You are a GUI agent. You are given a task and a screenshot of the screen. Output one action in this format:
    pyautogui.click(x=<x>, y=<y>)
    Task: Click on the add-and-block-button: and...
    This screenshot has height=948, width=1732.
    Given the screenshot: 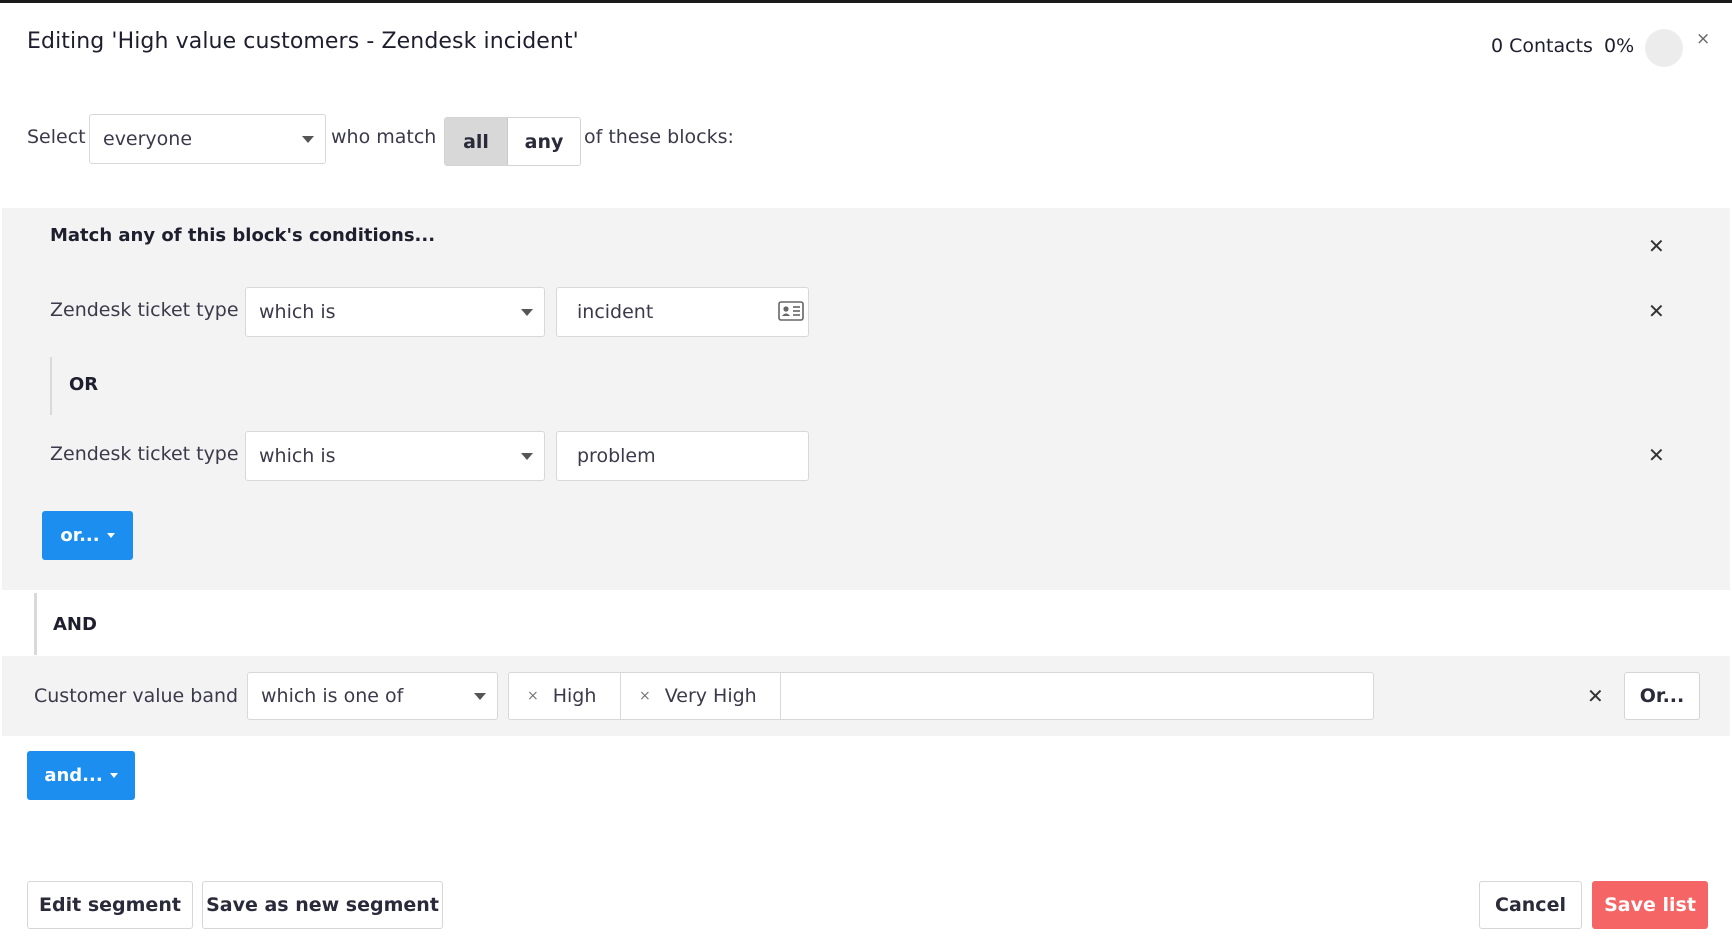 What is the action you would take?
    pyautogui.click(x=81, y=775)
    